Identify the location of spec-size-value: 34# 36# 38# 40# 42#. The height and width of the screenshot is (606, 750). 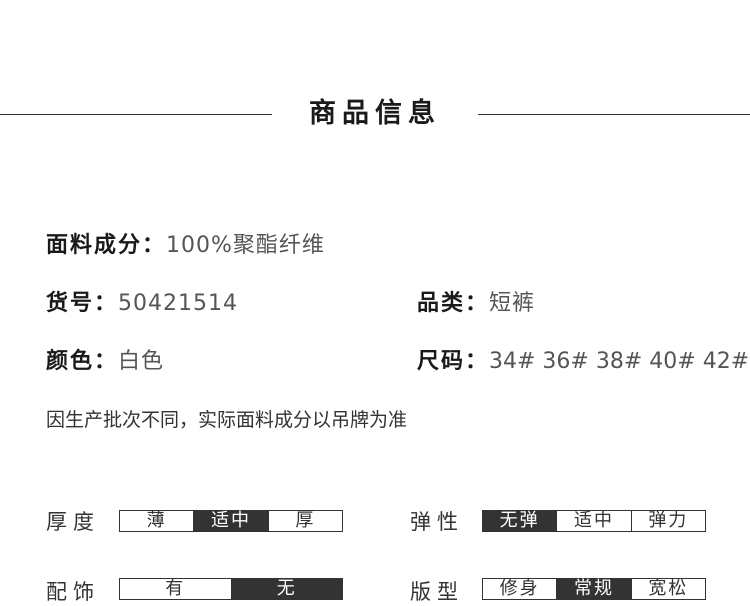
(619, 361).